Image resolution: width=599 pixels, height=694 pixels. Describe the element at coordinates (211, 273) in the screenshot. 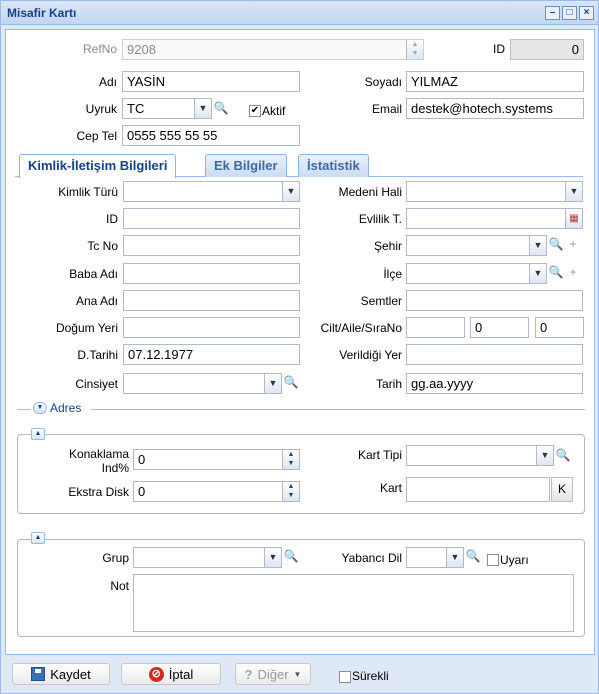

I see `baba-adi-field` at that location.